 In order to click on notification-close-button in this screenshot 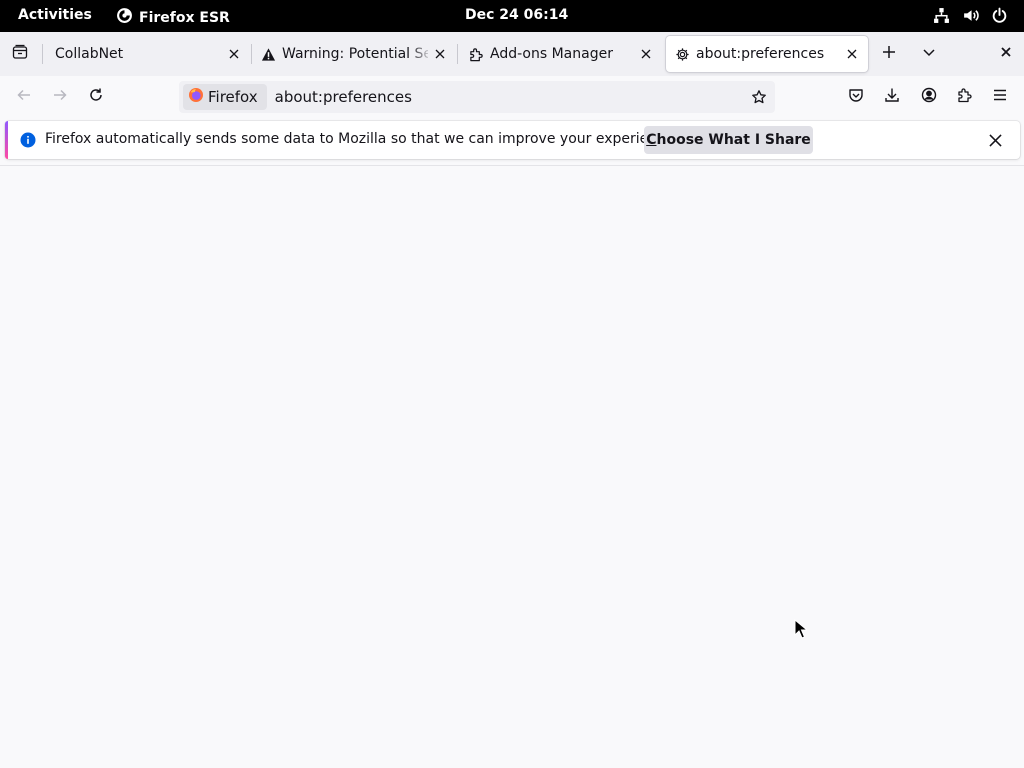, I will do `click(995, 140)`.